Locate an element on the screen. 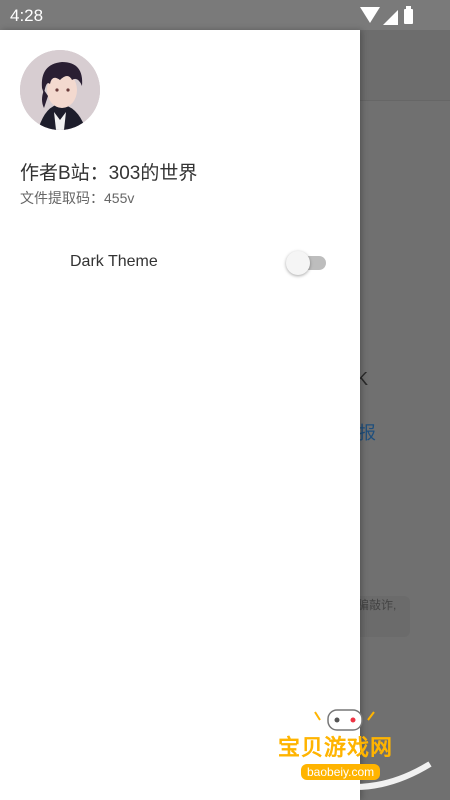  dark-theme-label: Dark Theme is located at coordinates (114, 261).